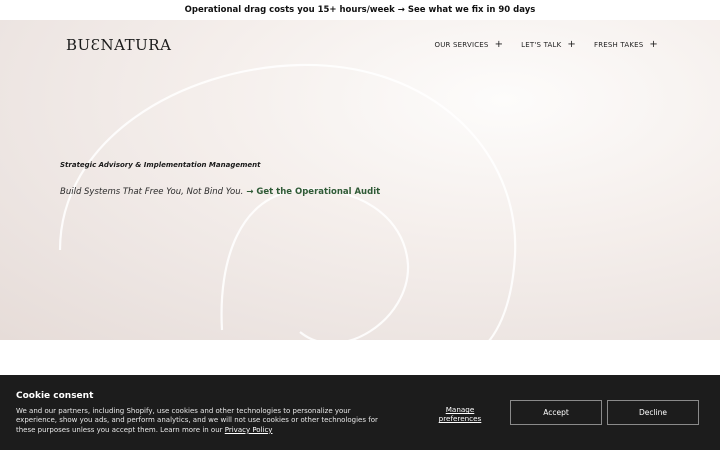  I want to click on operational-audit-link: → Get the Operational Audit, so click(313, 192).